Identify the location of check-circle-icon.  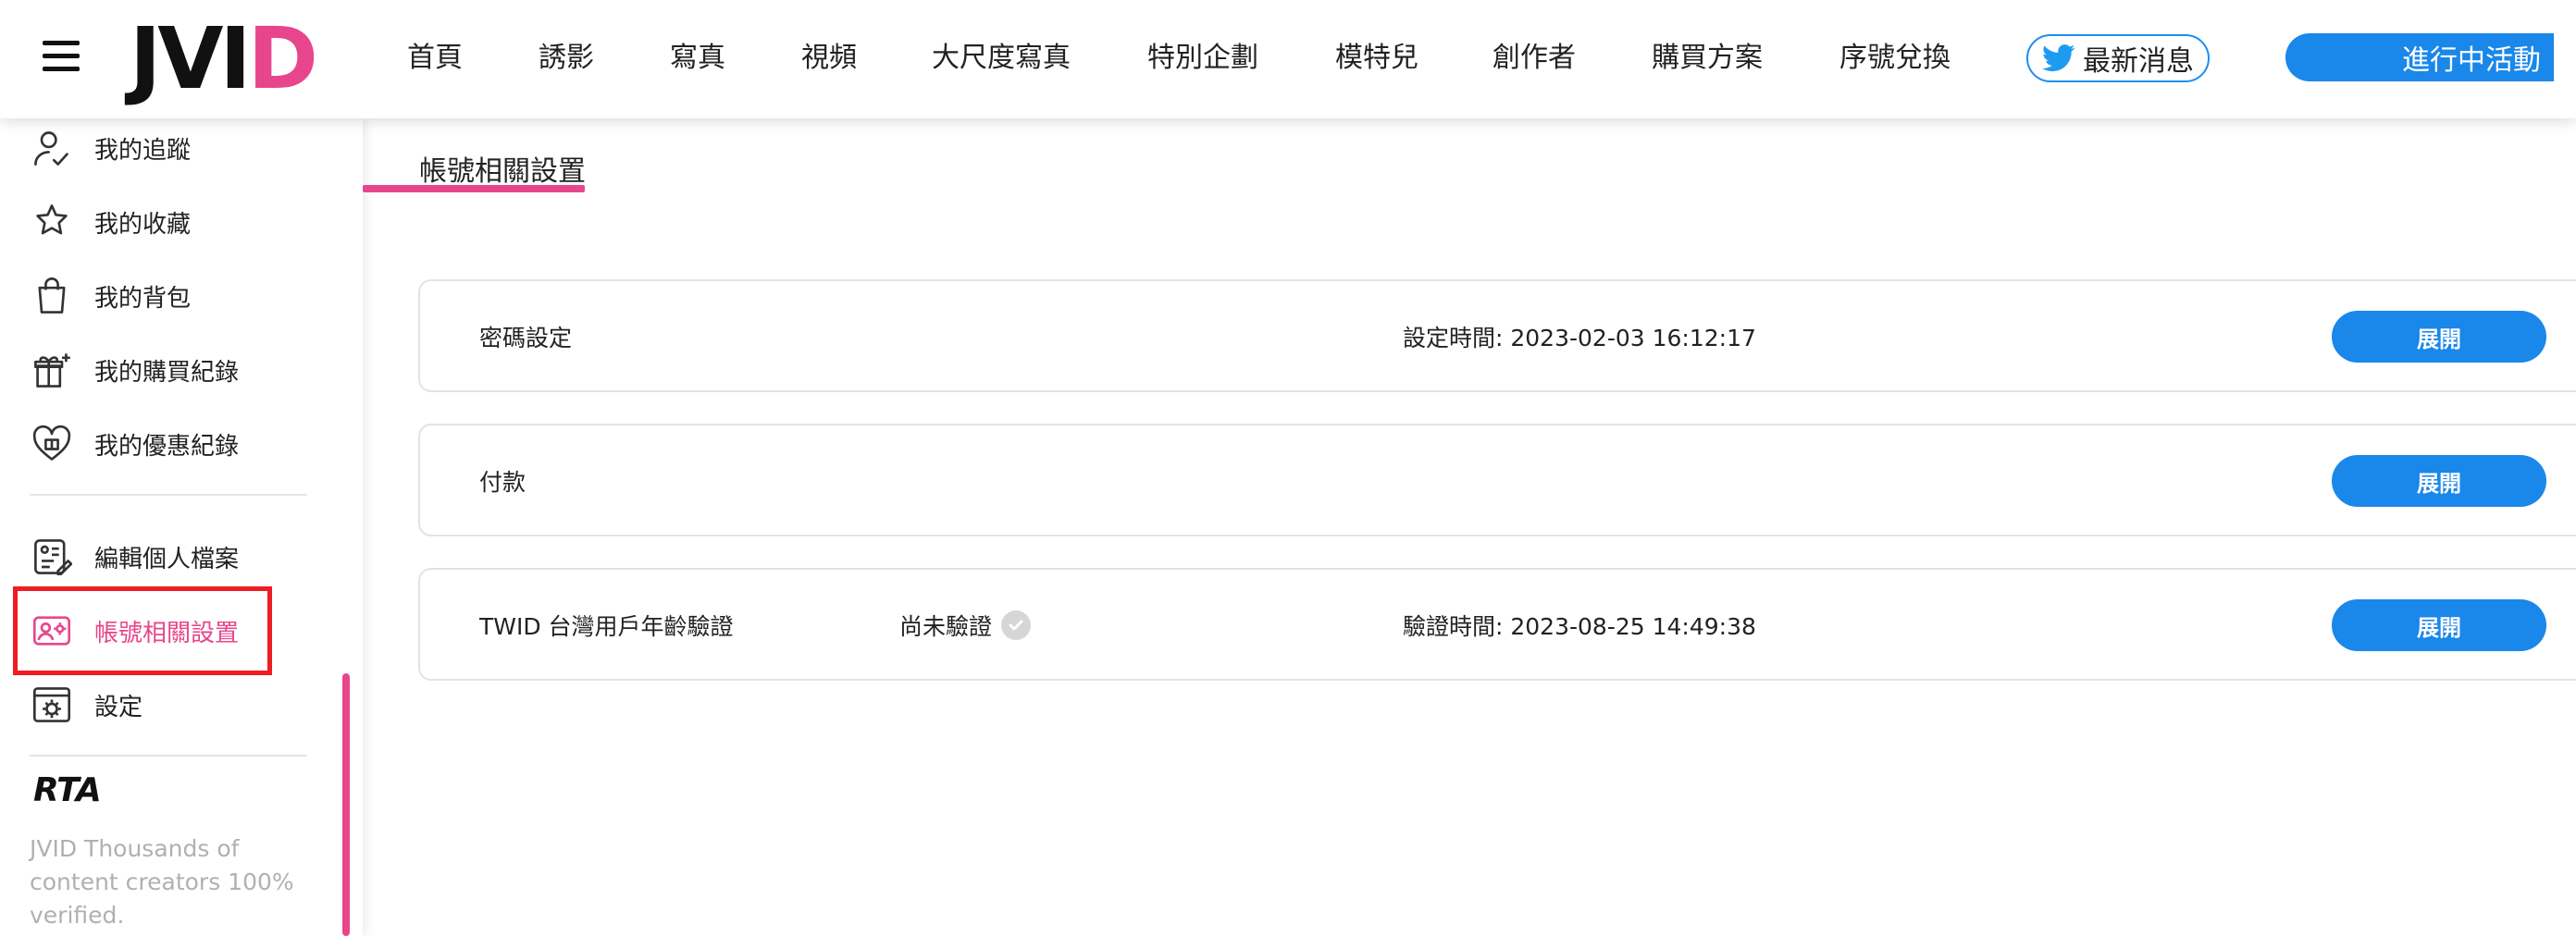
(1017, 625).